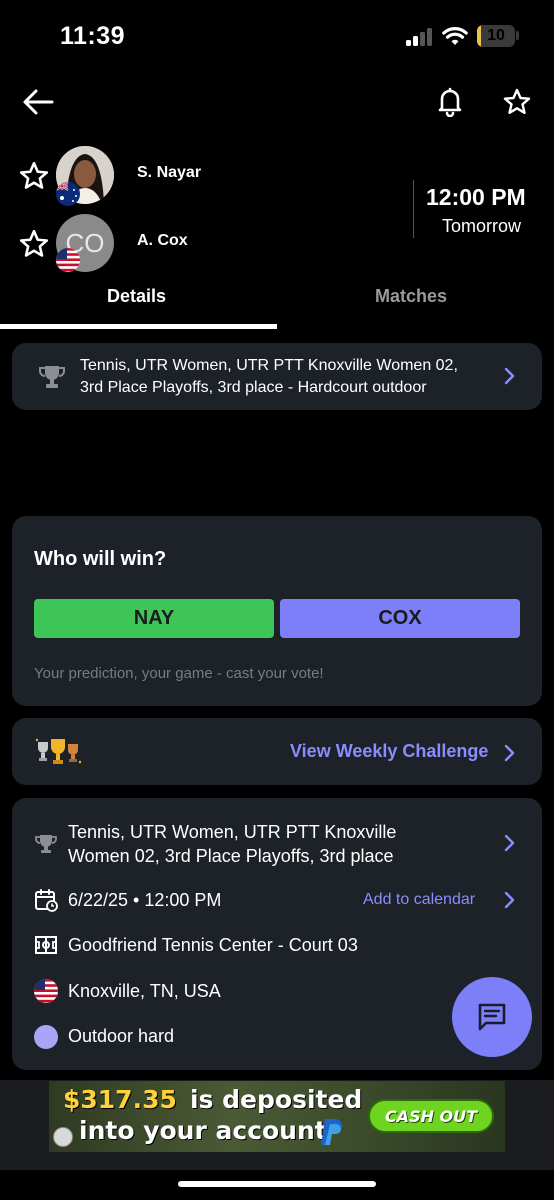 The height and width of the screenshot is (1200, 554). I want to click on chat-bubble-icon, so click(492, 1017).